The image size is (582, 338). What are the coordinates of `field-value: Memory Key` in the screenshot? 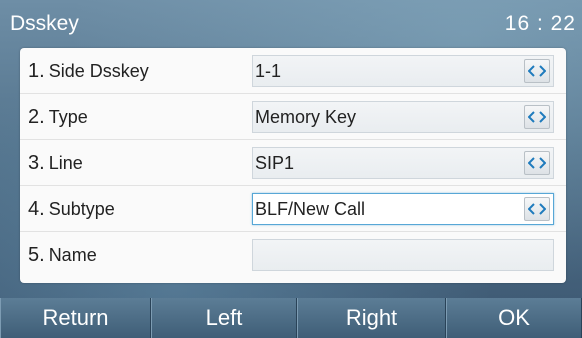 It's located at (306, 117).